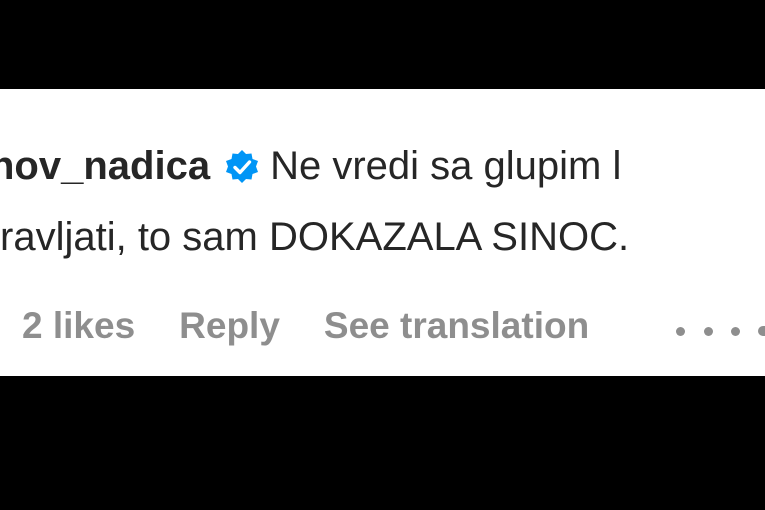 The height and width of the screenshot is (510, 765). I want to click on more-options-icon, so click(708, 331).